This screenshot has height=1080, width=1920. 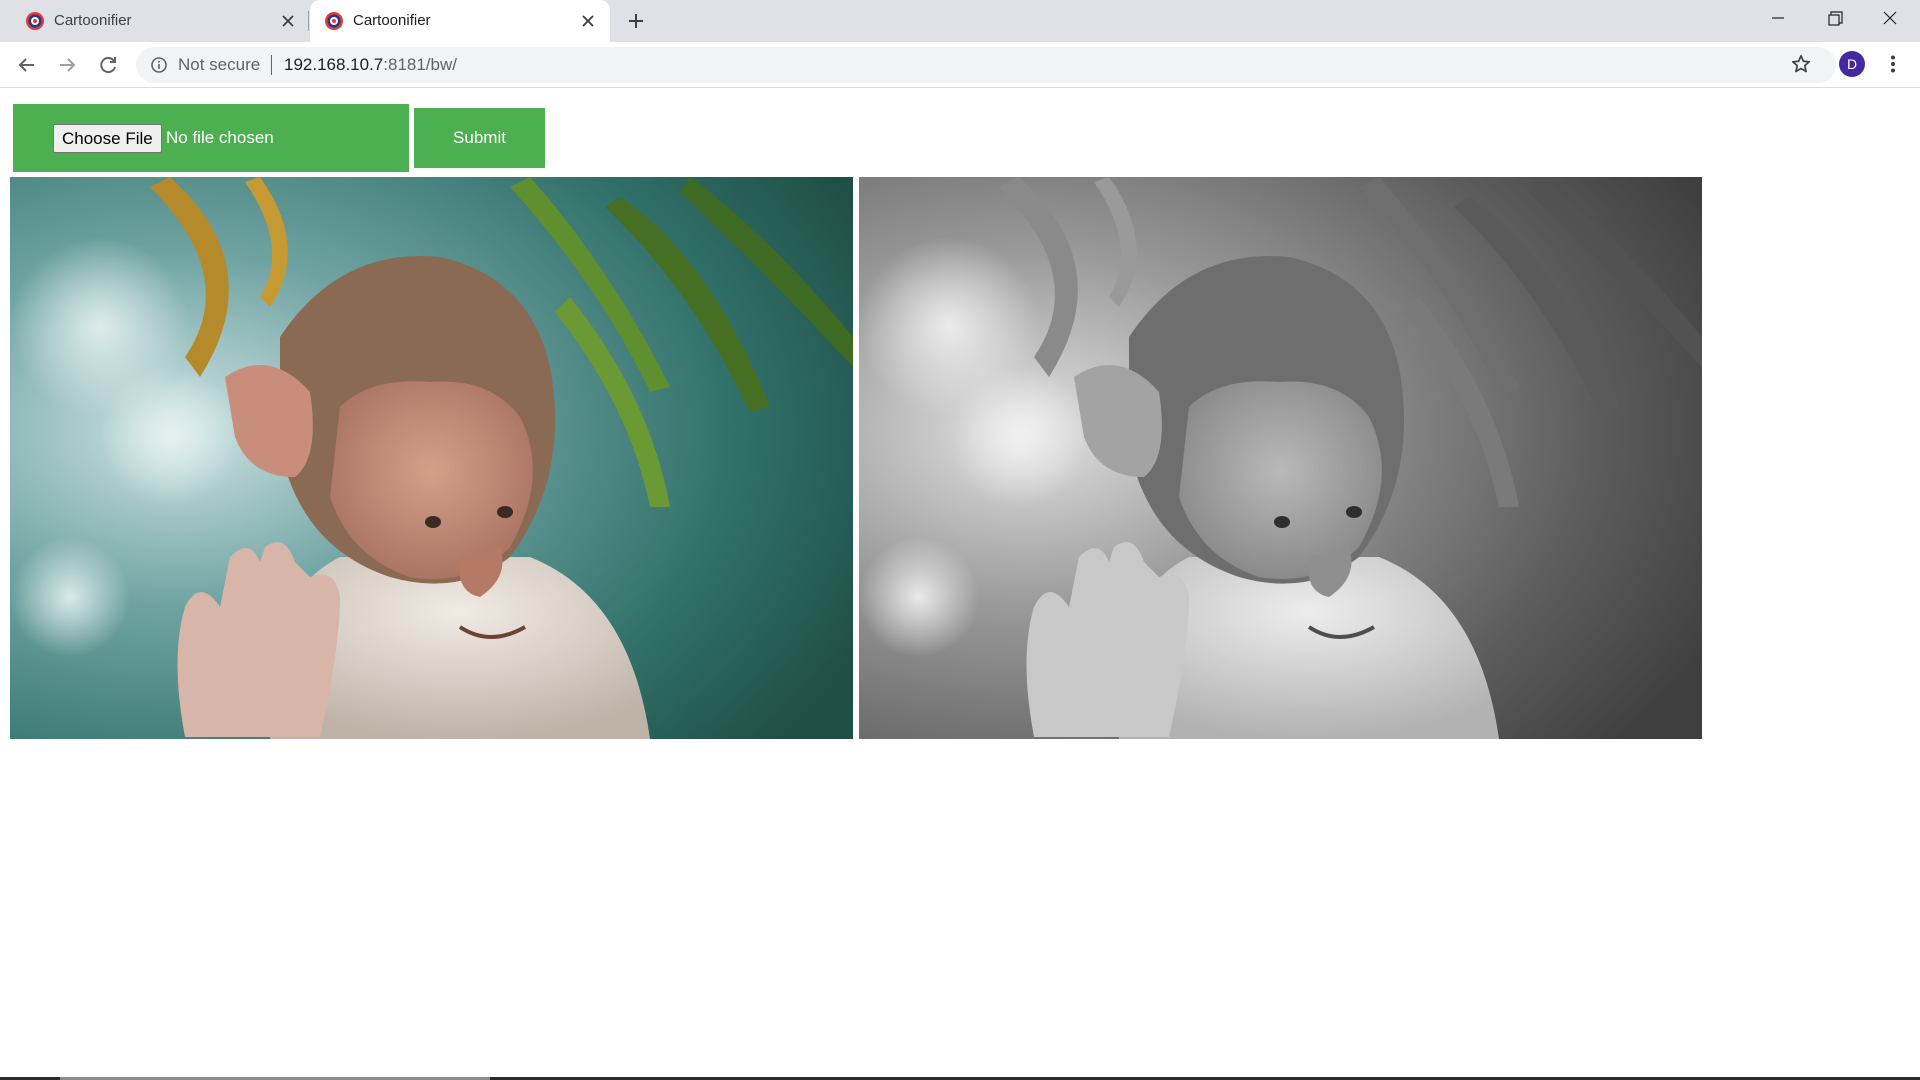 What do you see at coordinates (1778, 20) in the screenshot?
I see `minimize-window-icon` at bounding box center [1778, 20].